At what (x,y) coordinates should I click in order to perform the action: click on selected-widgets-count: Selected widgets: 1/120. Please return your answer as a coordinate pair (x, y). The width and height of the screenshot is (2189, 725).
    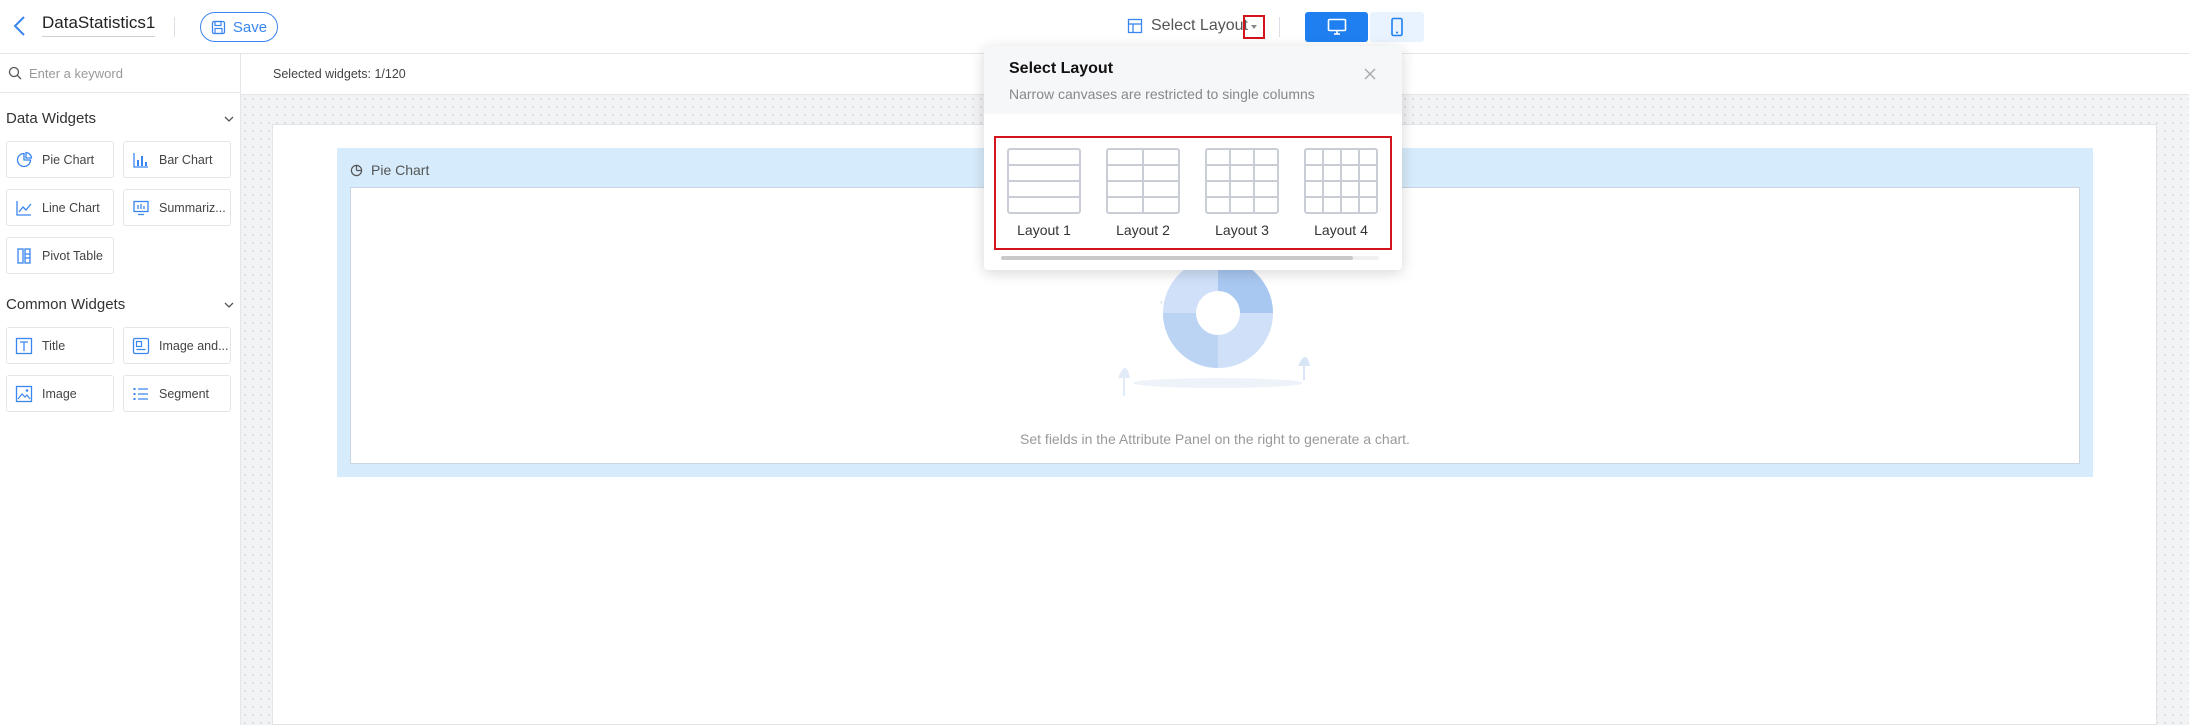
    Looking at the image, I should click on (339, 74).